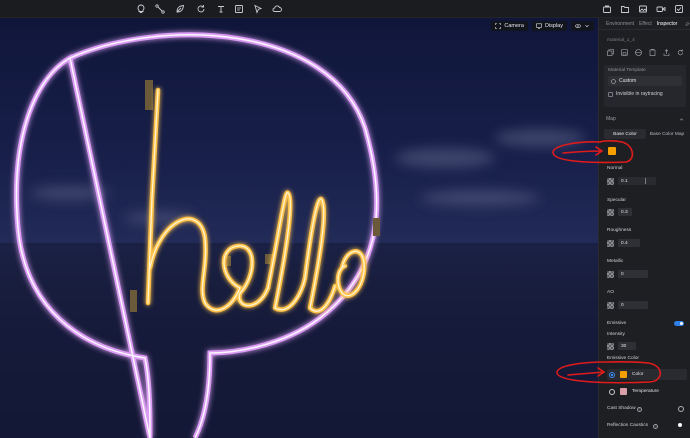 Image resolution: width=690 pixels, height=438 pixels. I want to click on intensity-map-slot, so click(610, 346).